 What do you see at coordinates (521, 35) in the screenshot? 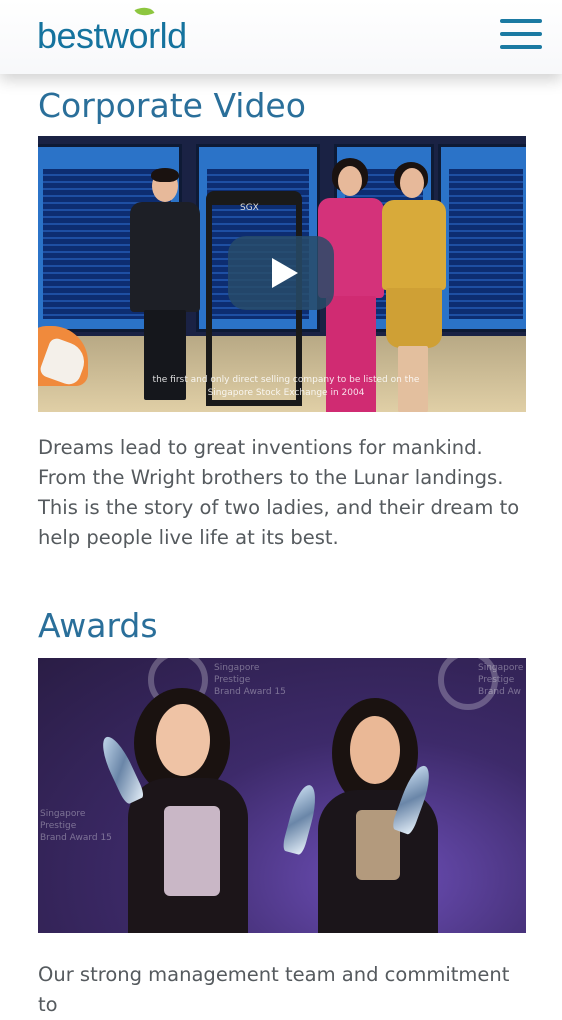
I see `hamburger-menu-icon` at bounding box center [521, 35].